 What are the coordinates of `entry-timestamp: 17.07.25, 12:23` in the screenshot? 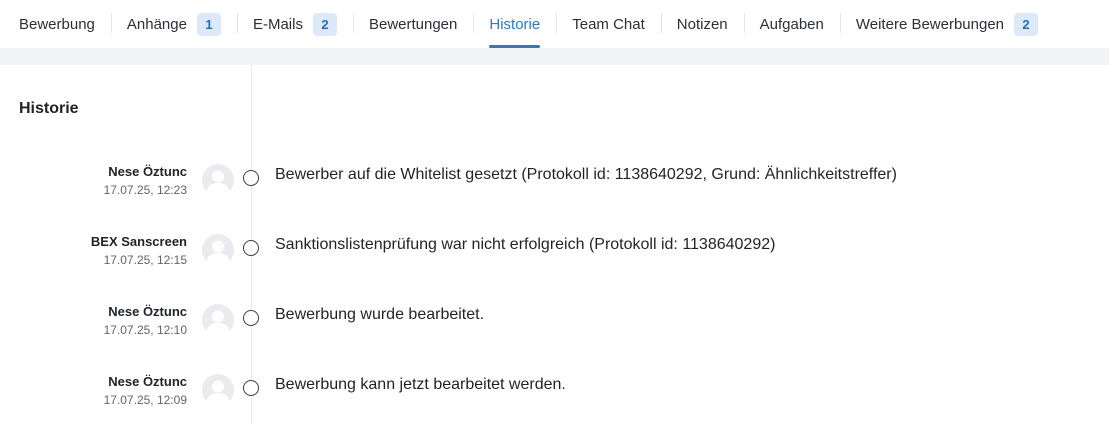 It's located at (145, 190).